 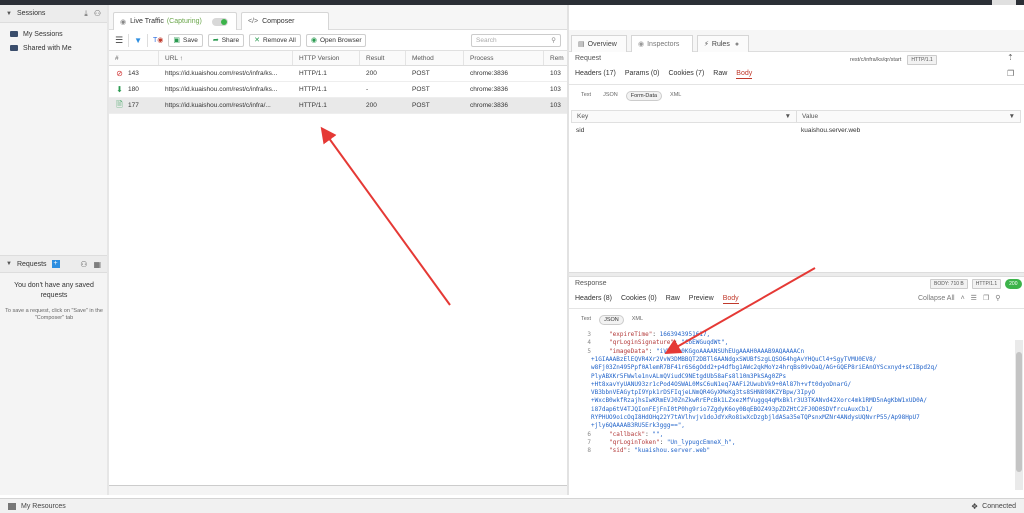 What do you see at coordinates (177, 40) in the screenshot?
I see `save-icon: ▣` at bounding box center [177, 40].